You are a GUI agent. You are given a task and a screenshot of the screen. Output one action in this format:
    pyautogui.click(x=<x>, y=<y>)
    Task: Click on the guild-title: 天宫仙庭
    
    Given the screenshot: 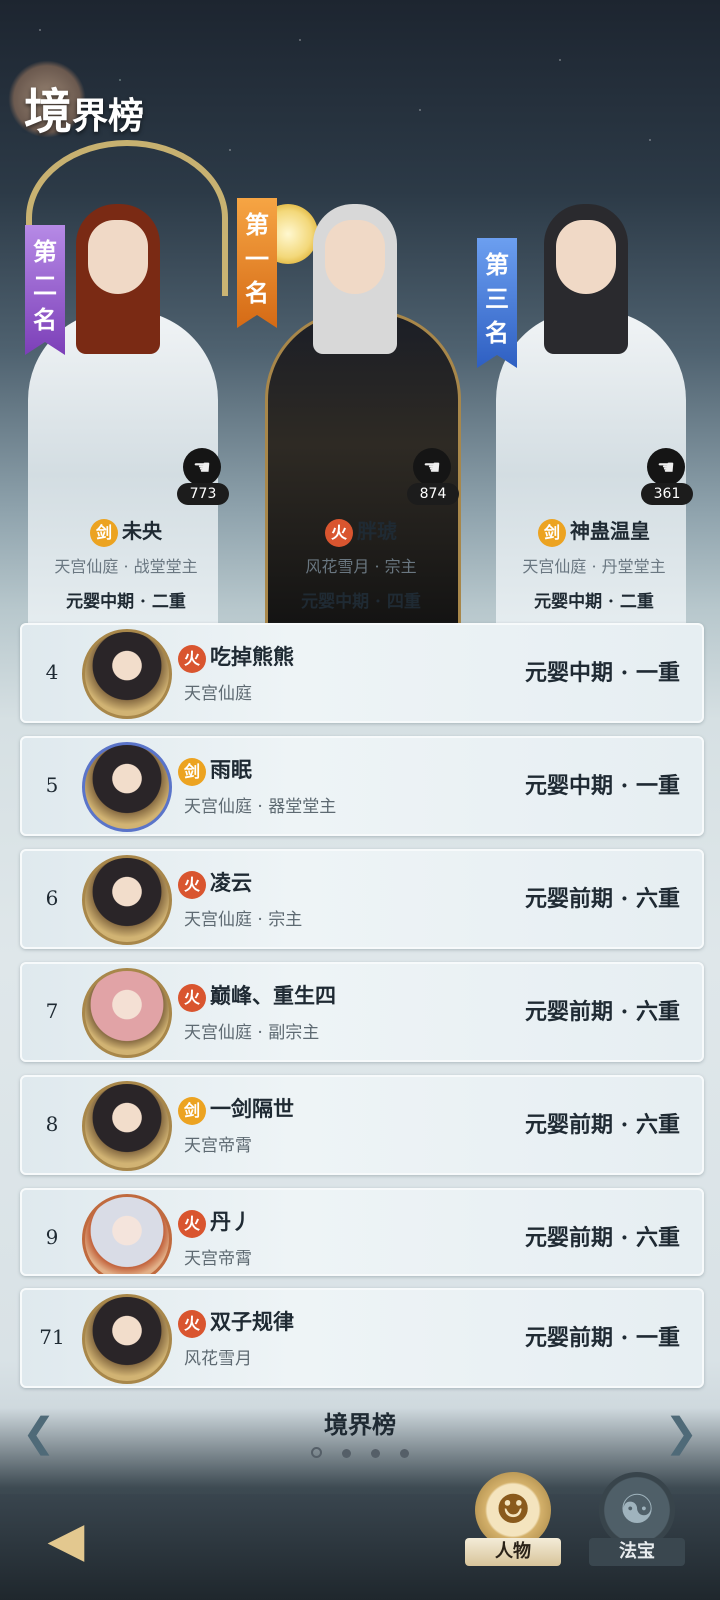 What is the action you would take?
    pyautogui.click(x=218, y=694)
    